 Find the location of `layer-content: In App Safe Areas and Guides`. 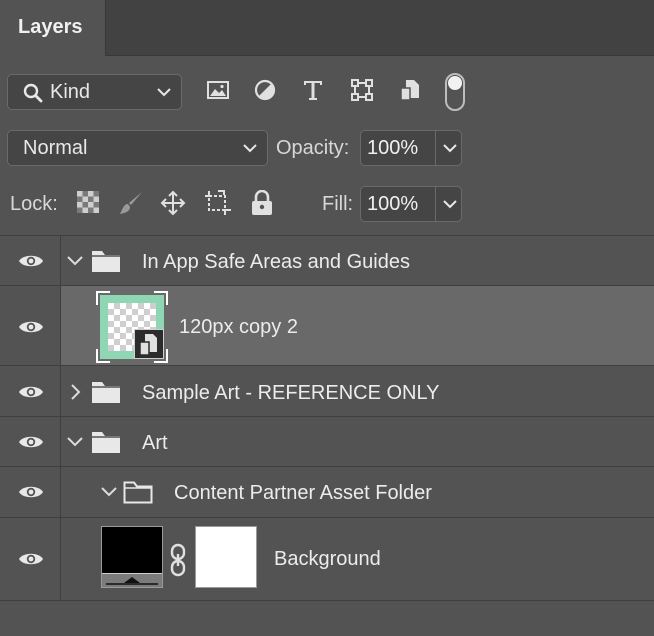

layer-content: In App Safe Areas and Guides is located at coordinates (357, 260).